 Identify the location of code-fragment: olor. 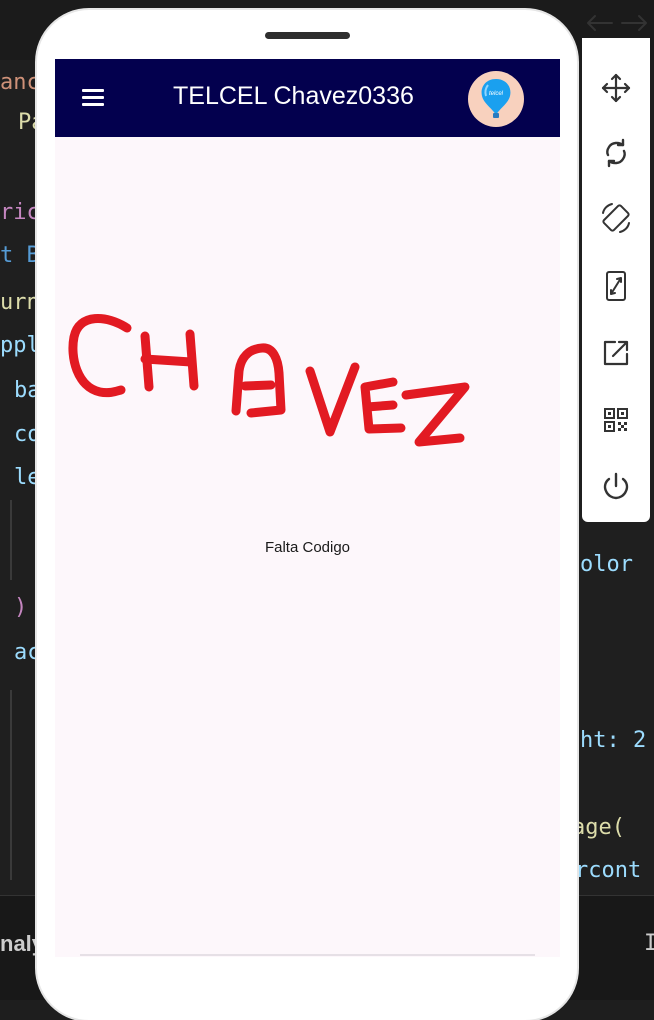
(606, 564).